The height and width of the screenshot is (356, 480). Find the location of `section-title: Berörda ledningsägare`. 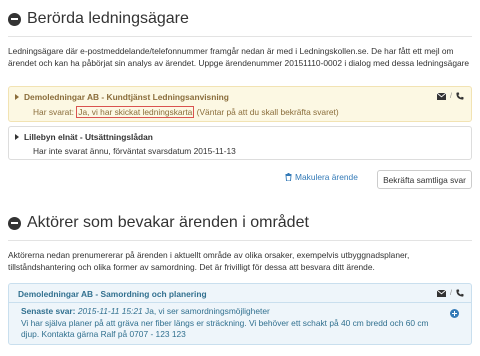

section-title: Berörda ledningsägare is located at coordinates (108, 18).